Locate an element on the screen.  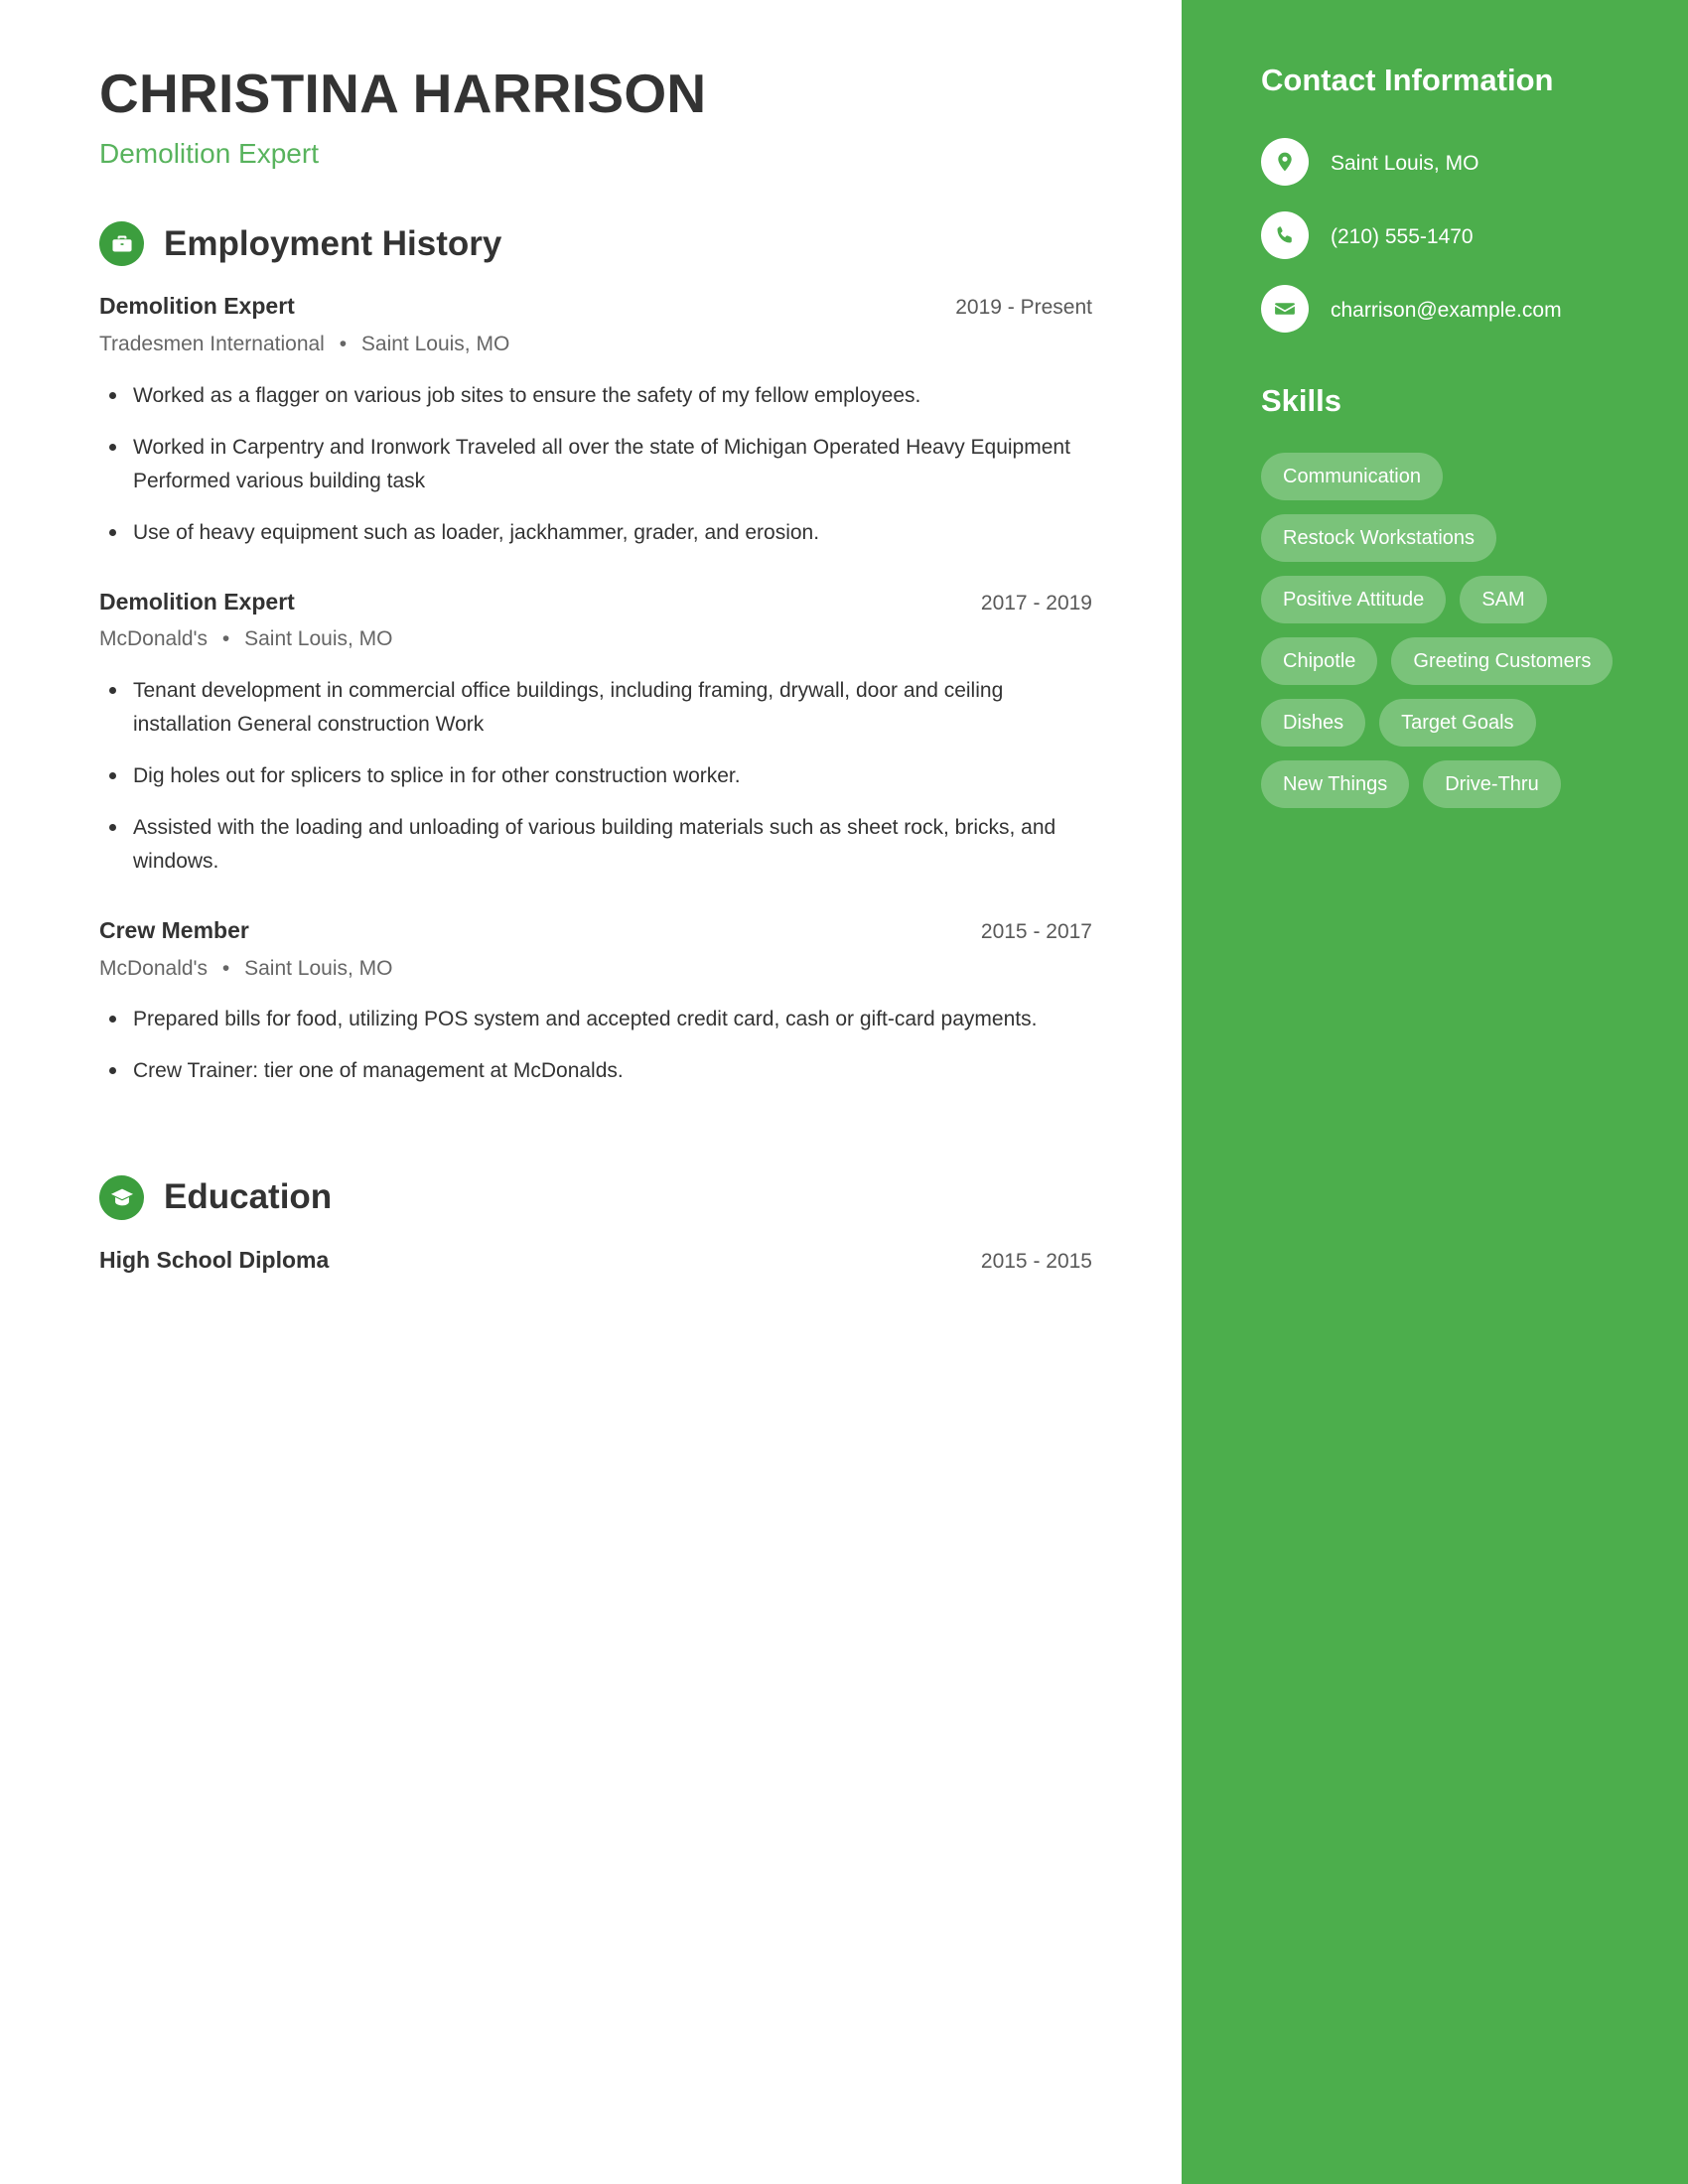
skill-pill: Dishes is located at coordinates (1313, 722).